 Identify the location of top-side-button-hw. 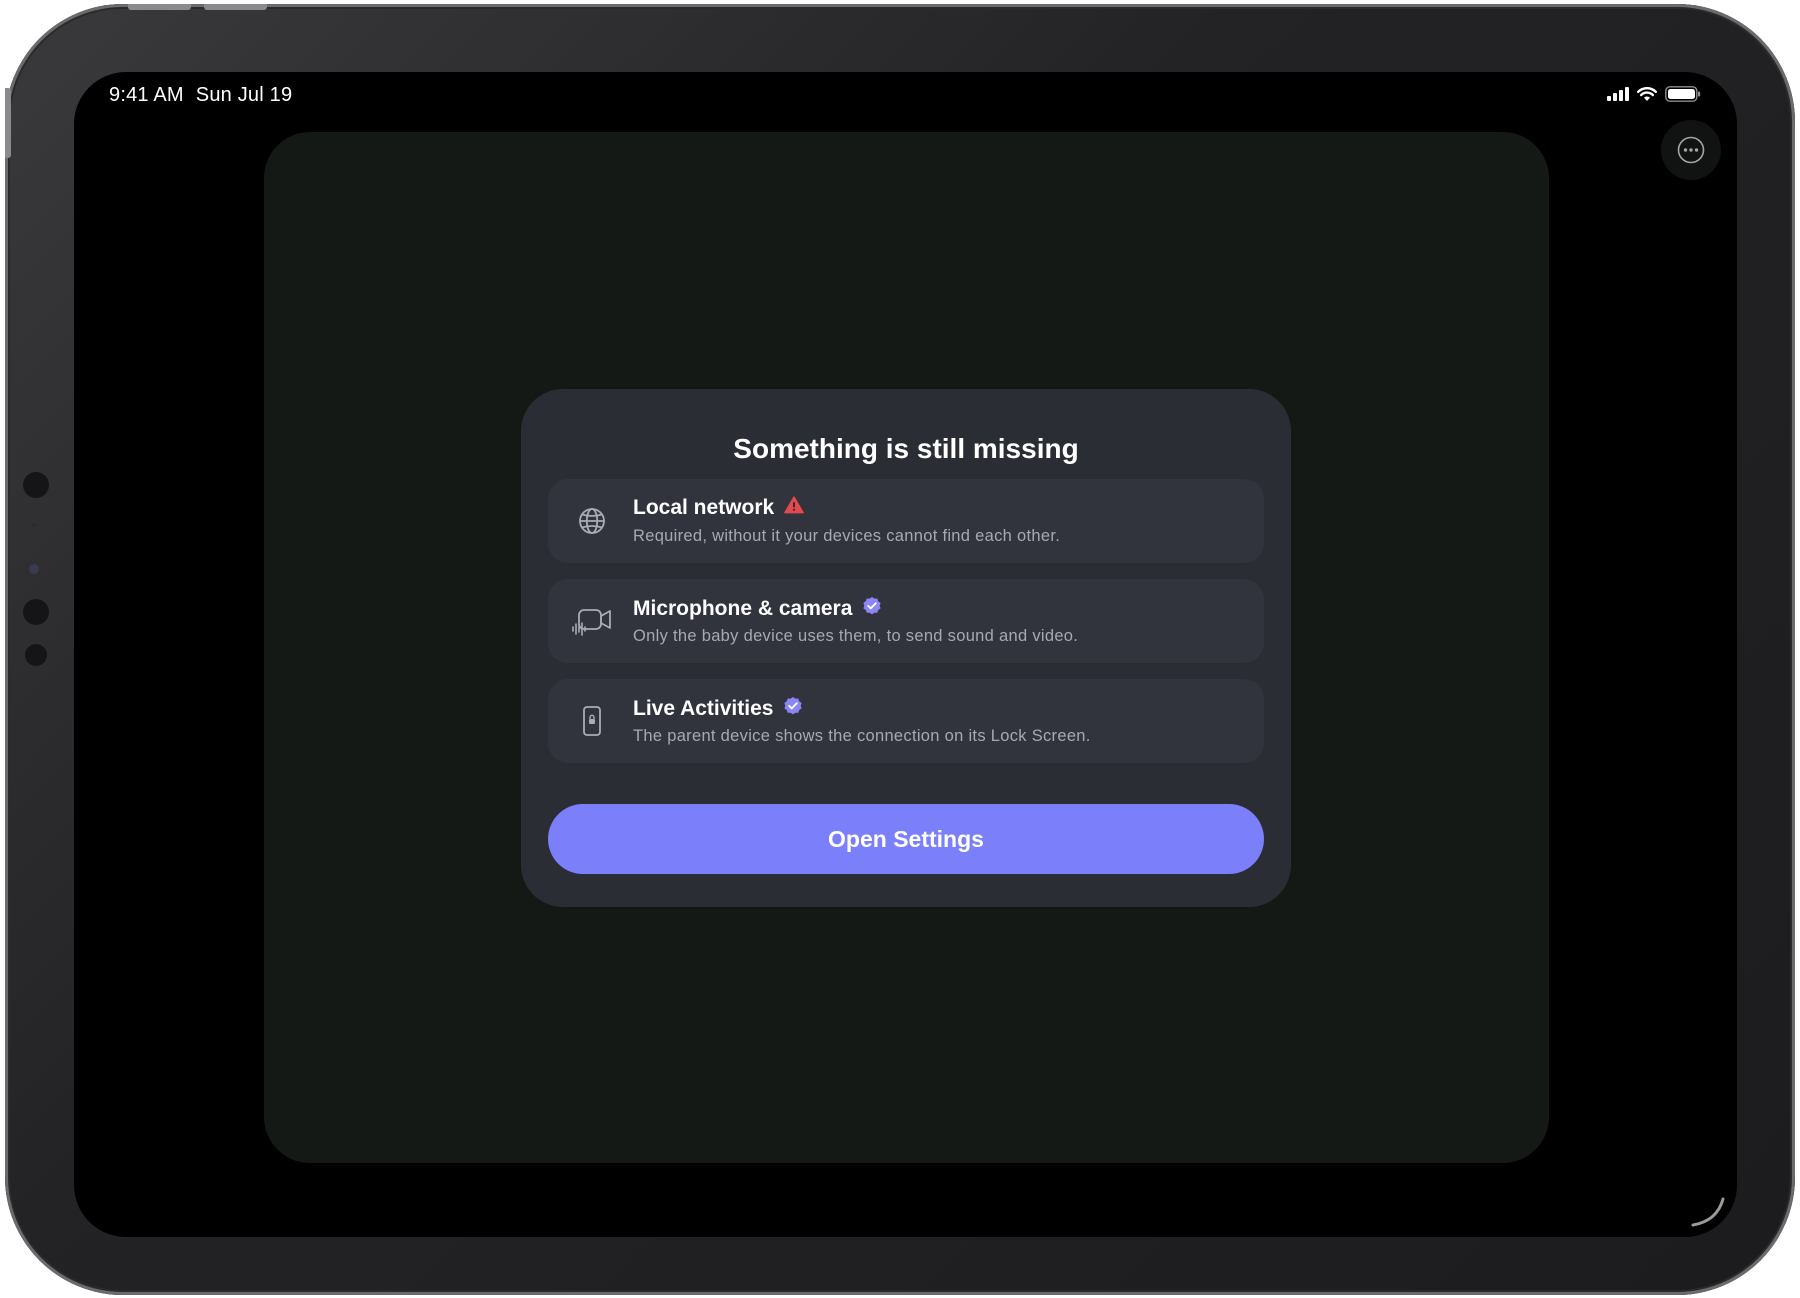
(8, 123).